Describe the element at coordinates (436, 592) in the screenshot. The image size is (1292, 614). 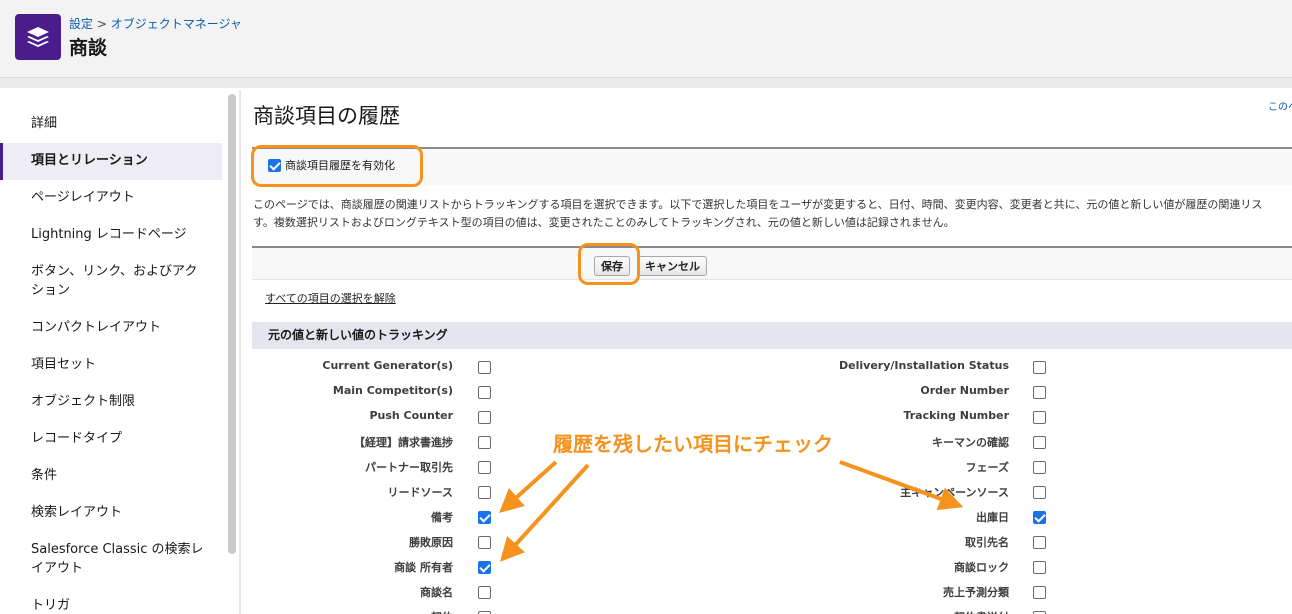
I see `field-label-left: 商談名` at that location.